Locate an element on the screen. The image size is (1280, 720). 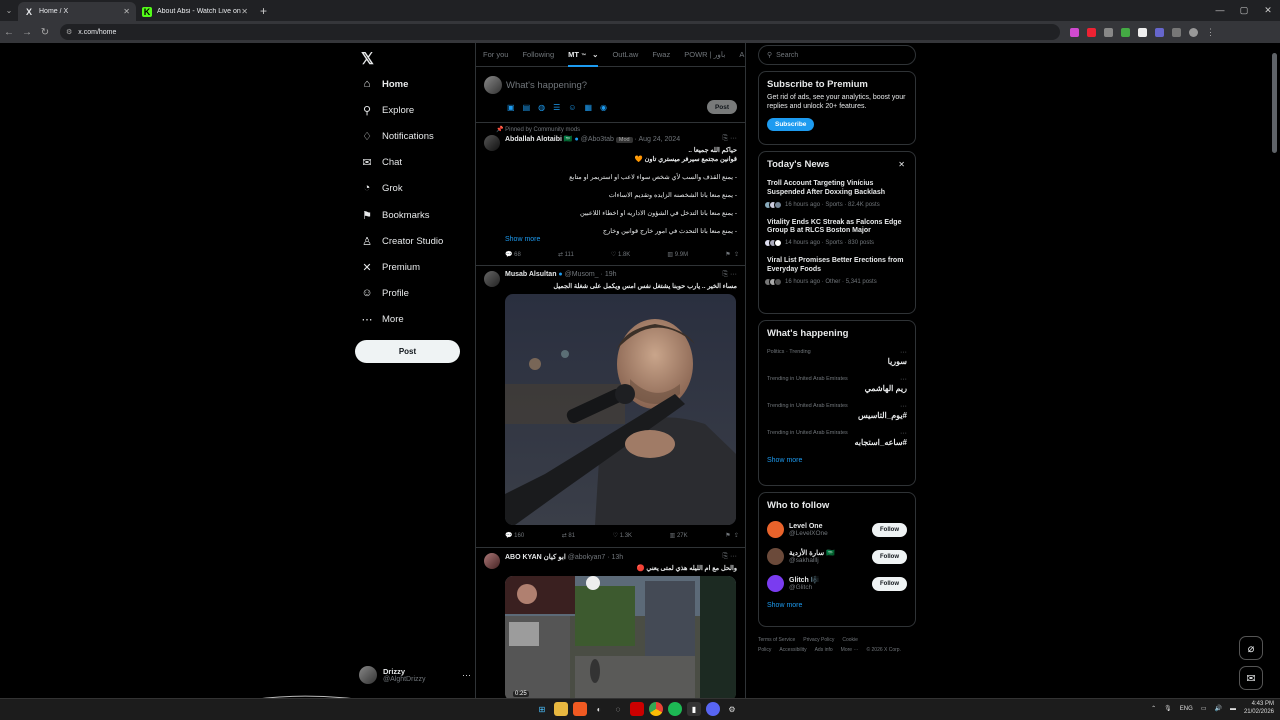
tweet-menu: ⎘ ··· is located at coordinates (729, 557).